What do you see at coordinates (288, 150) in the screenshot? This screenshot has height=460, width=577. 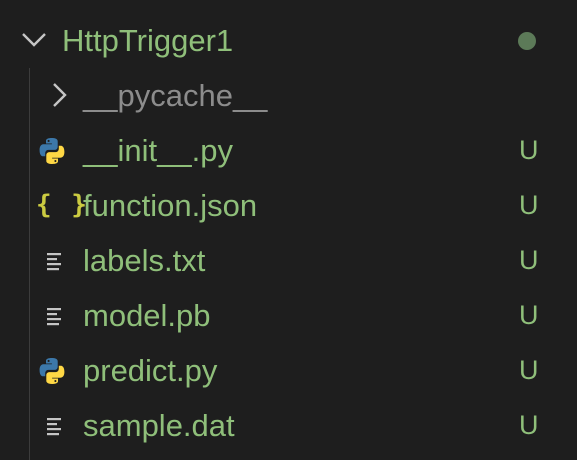 I see `tree-item-init-py: __init__.py U` at bounding box center [288, 150].